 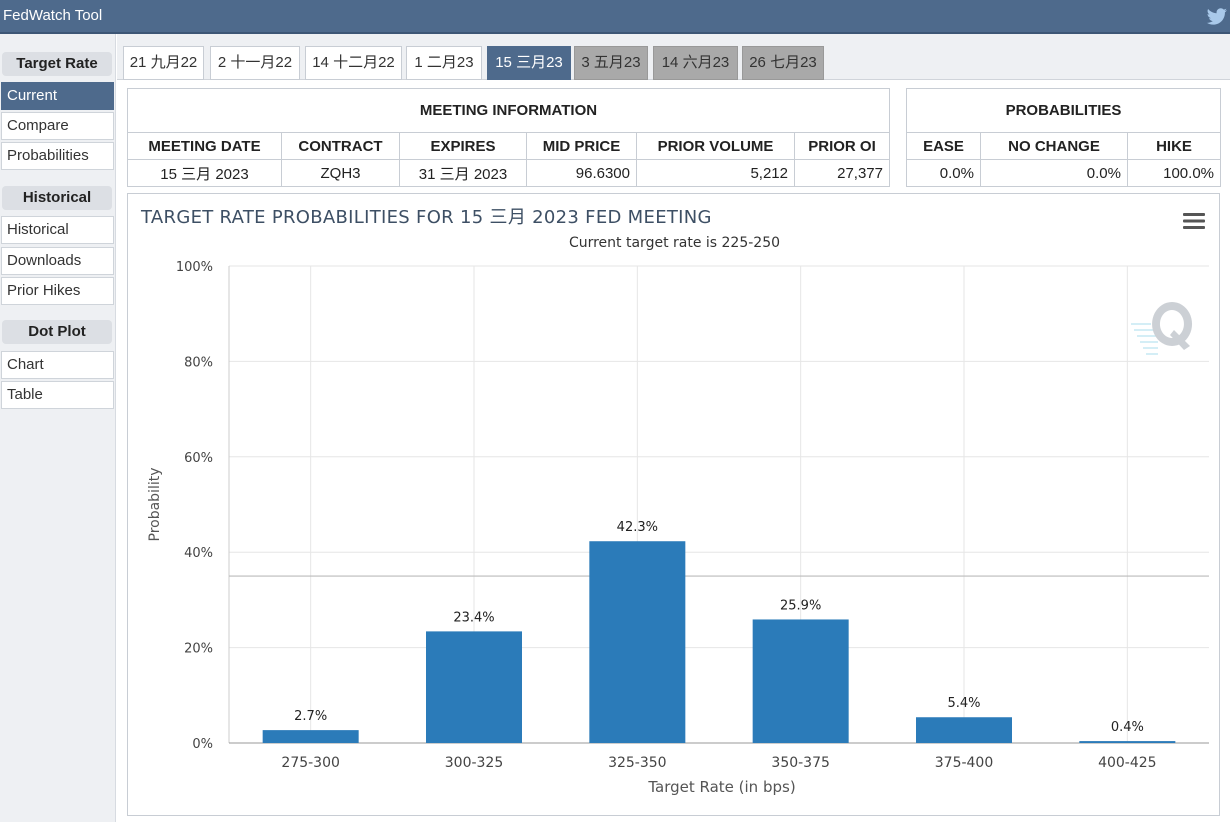 I want to click on twitter-icon, so click(x=1217, y=17).